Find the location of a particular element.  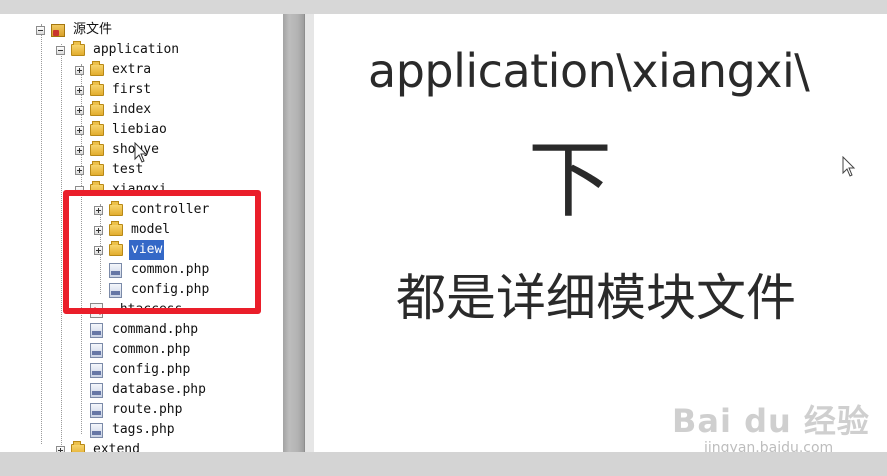

caption-path-text: application\xiangxi\ is located at coordinates (589, 71).